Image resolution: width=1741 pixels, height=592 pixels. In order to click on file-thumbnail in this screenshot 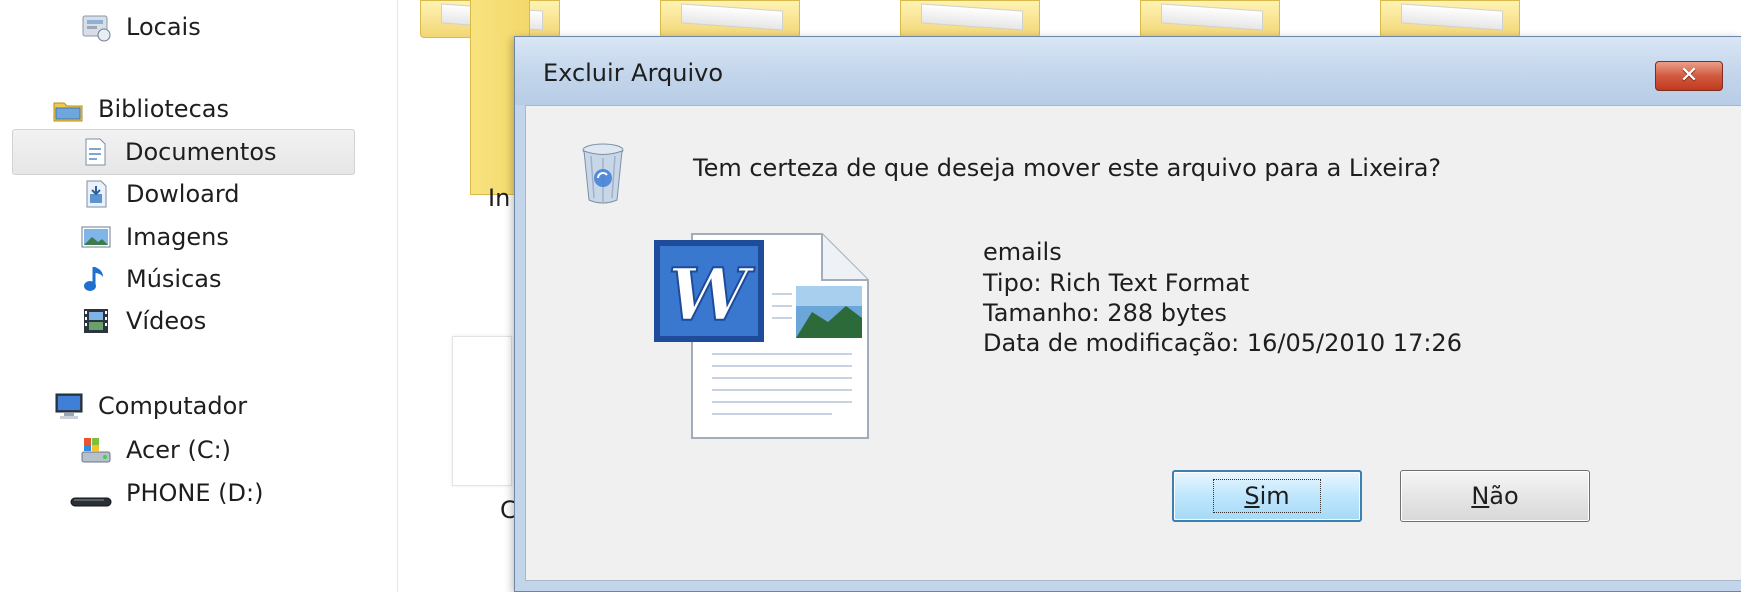, I will do `click(482, 411)`.